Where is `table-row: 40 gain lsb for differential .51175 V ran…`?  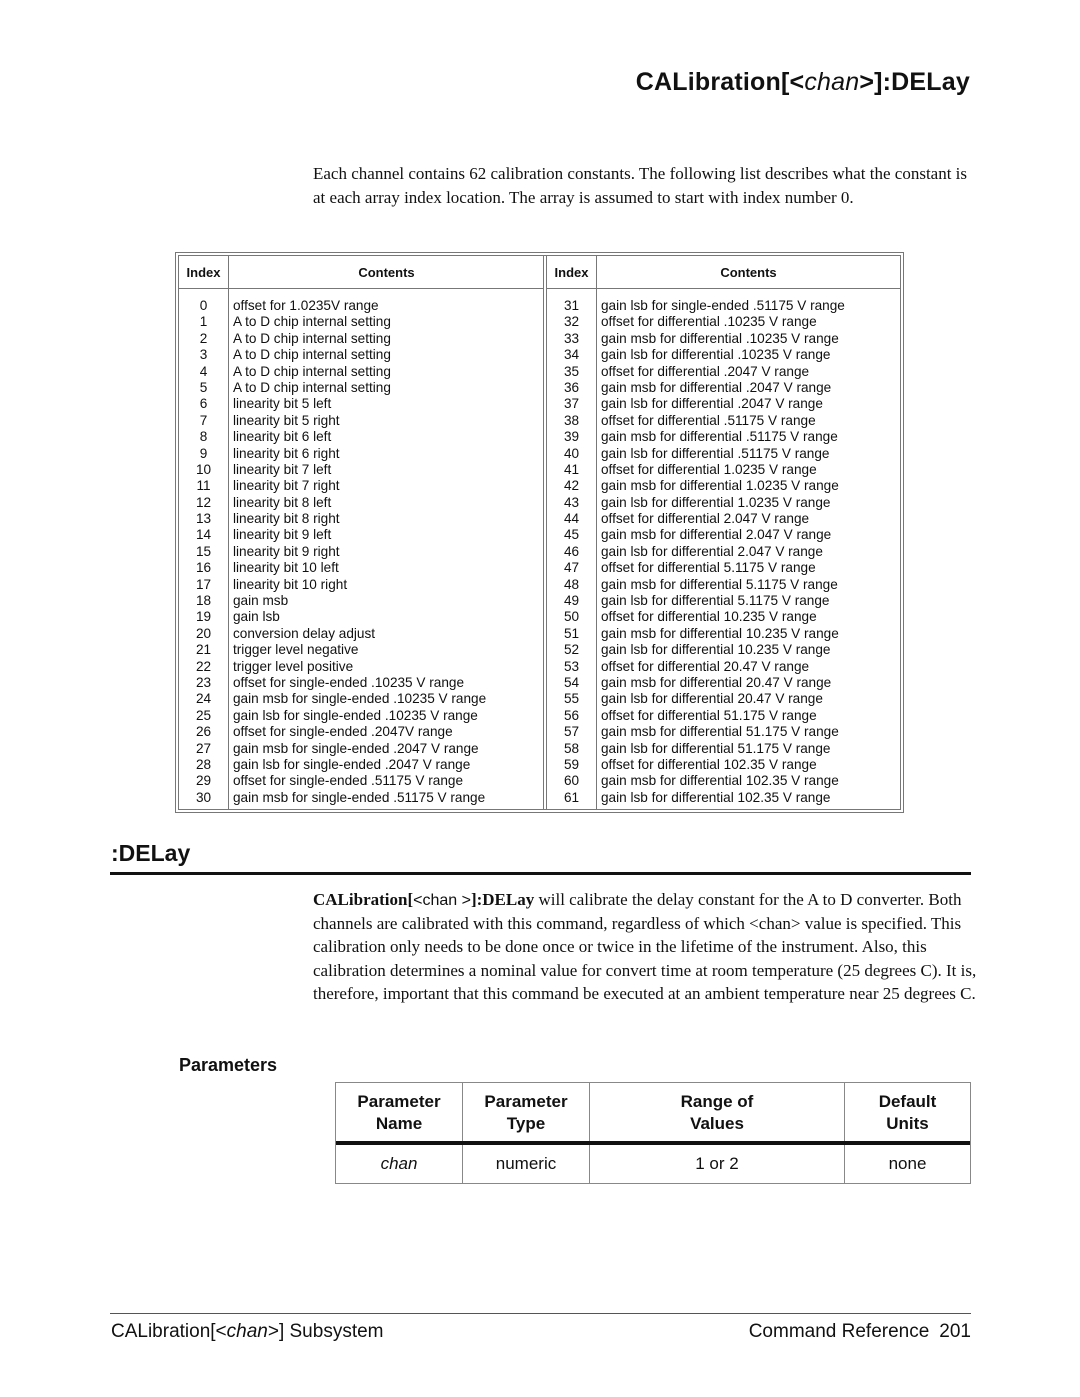
table-row: 40 gain lsb for differential .51175 V ran… is located at coordinates (723, 454).